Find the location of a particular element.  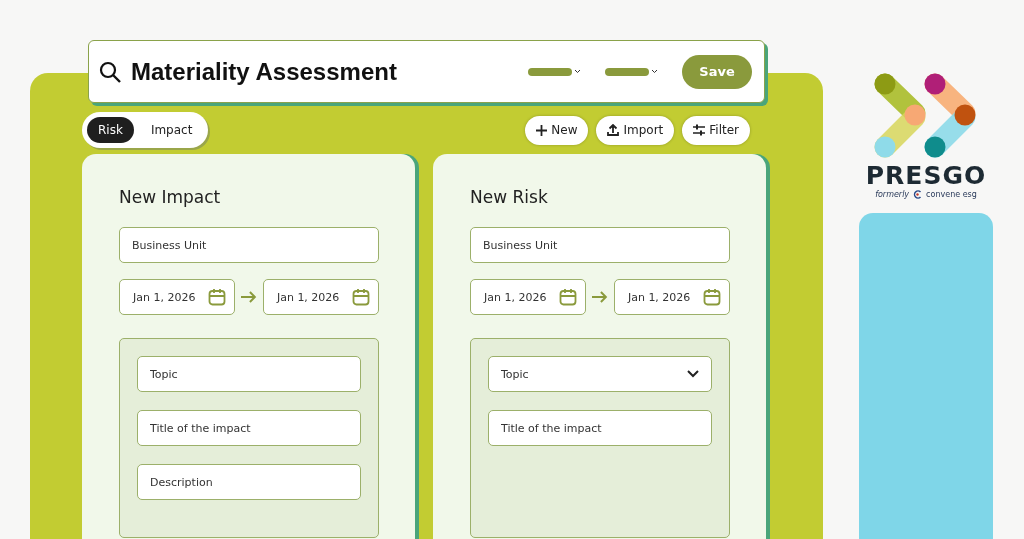

search-icon is located at coordinates (110, 71).